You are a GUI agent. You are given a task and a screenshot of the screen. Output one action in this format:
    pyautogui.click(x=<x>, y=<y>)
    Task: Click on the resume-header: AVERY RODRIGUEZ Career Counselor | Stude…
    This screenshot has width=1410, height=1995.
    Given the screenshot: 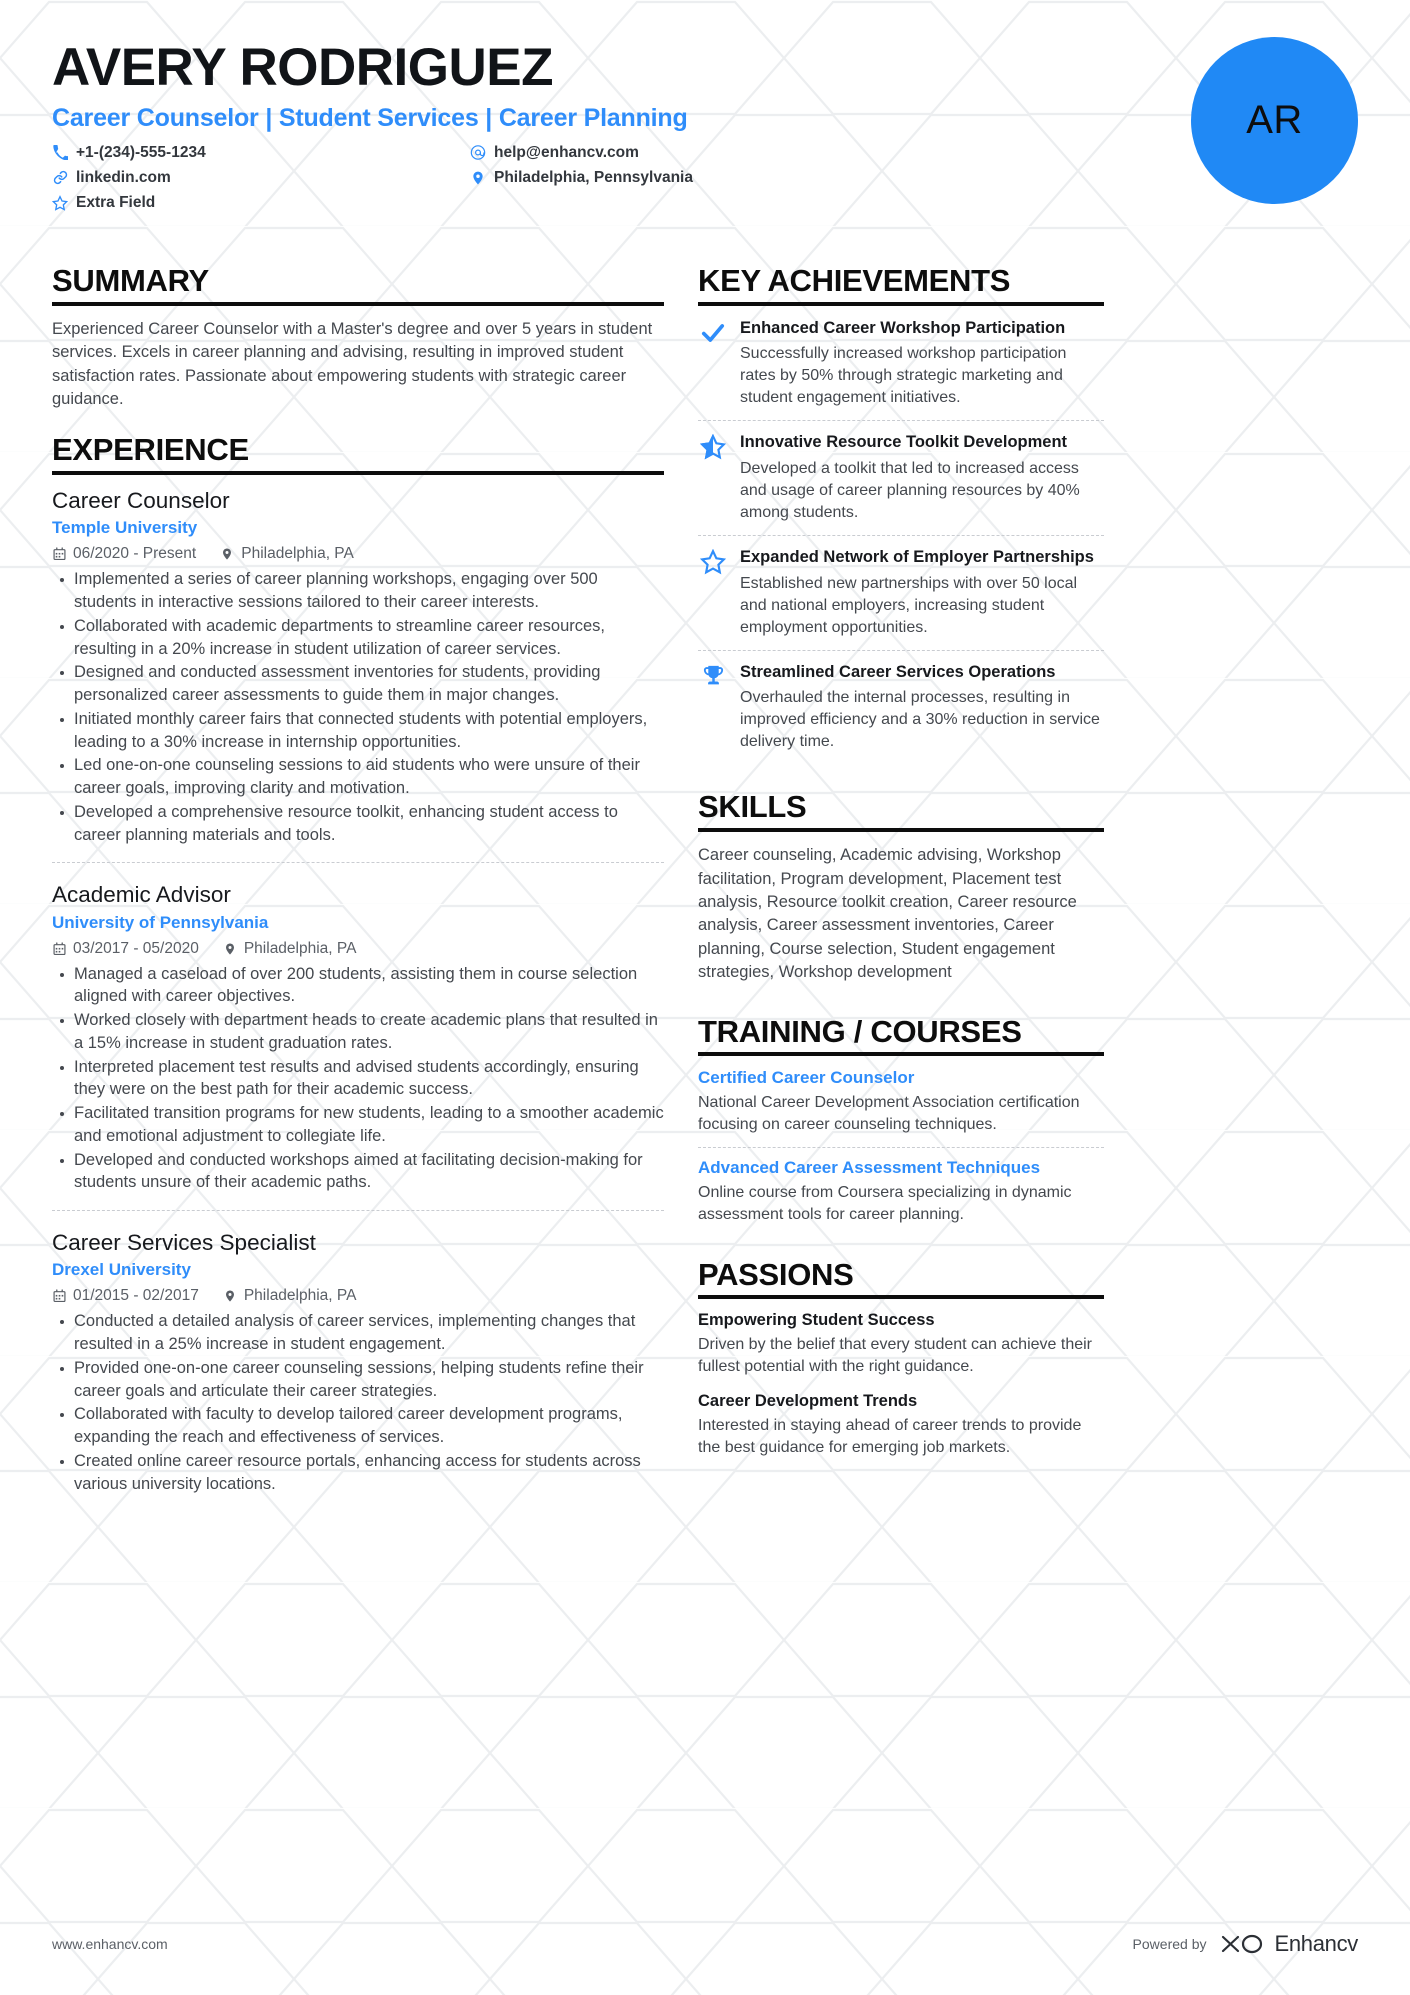 What is the action you would take?
    pyautogui.click(x=705, y=133)
    